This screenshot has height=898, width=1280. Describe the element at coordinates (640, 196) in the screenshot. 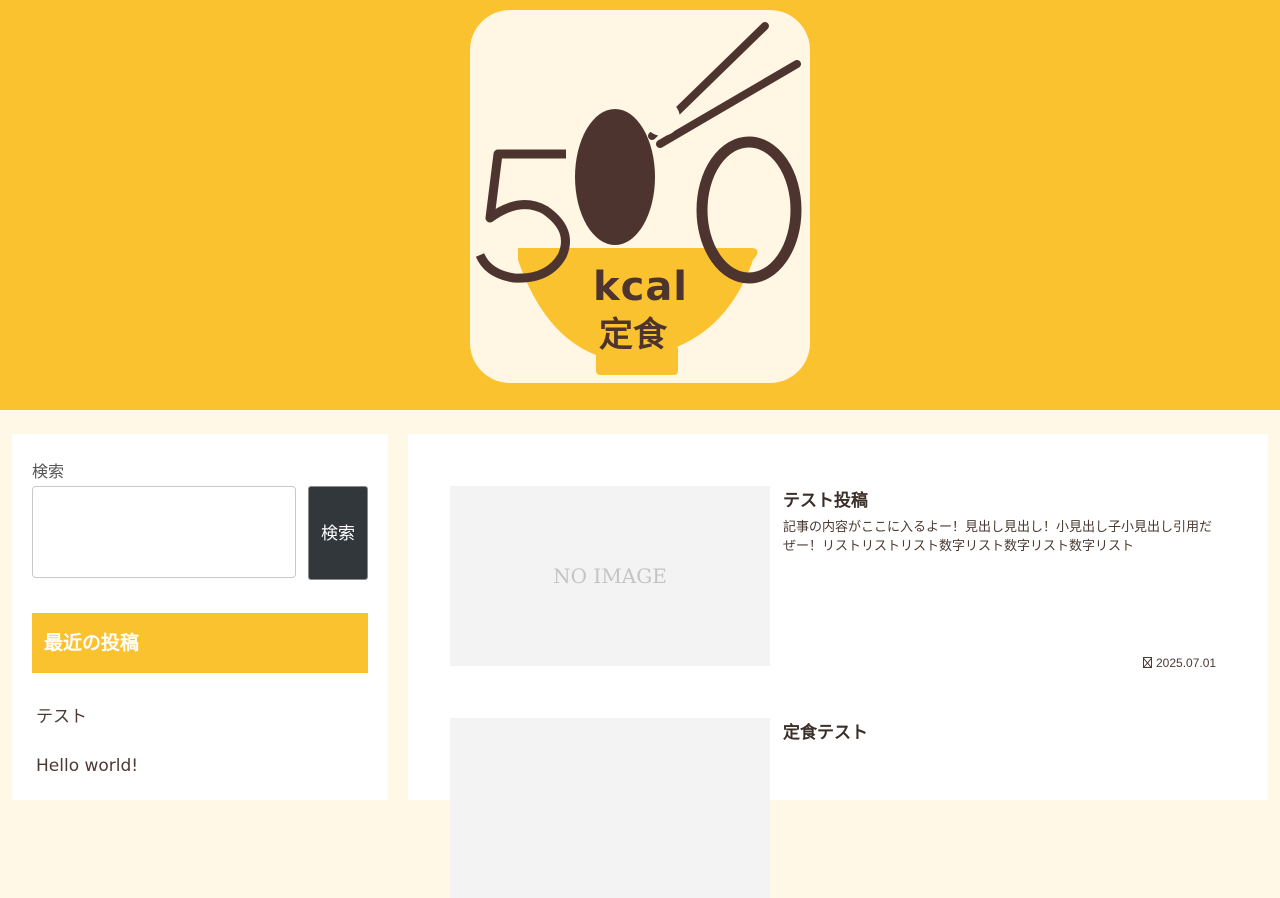

I see `site-logo: kcal 定食` at that location.